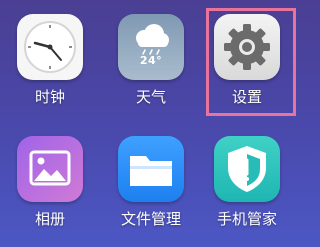 This screenshot has height=247, width=320. I want to click on app-files: 文件管理, so click(151, 186).